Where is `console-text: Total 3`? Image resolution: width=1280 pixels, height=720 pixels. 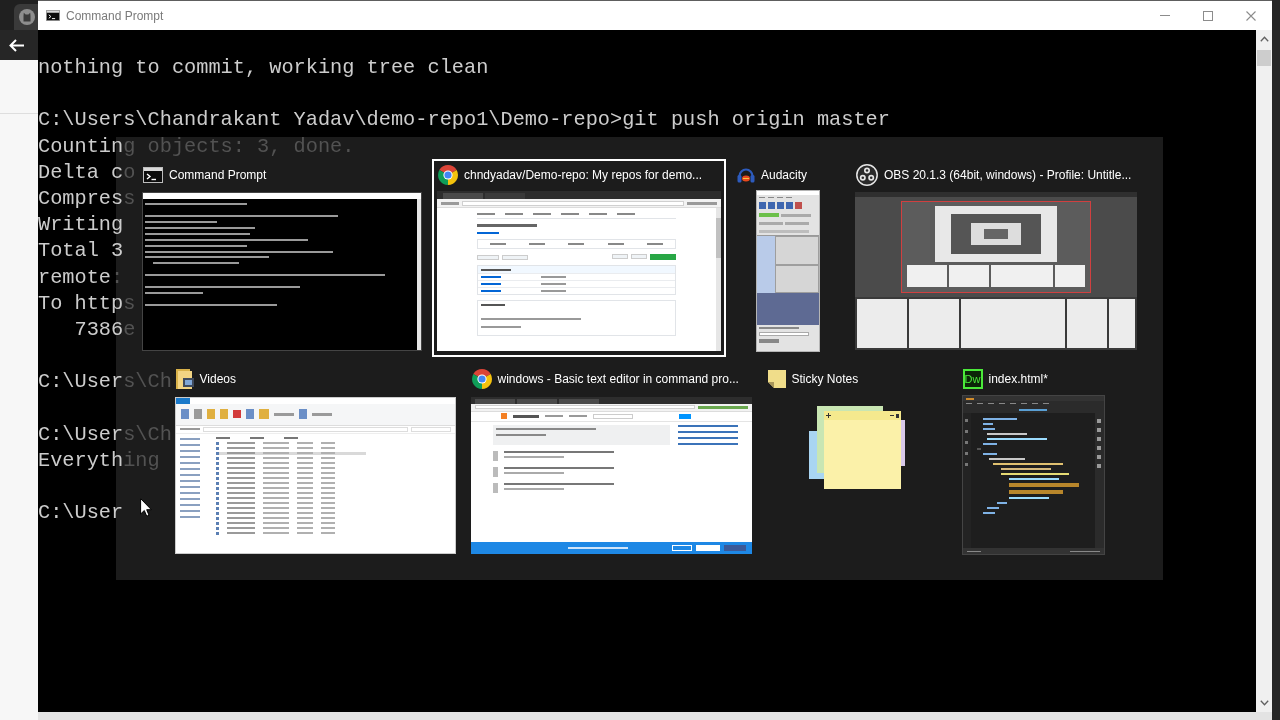 console-text: Total 3 is located at coordinates (81, 251).